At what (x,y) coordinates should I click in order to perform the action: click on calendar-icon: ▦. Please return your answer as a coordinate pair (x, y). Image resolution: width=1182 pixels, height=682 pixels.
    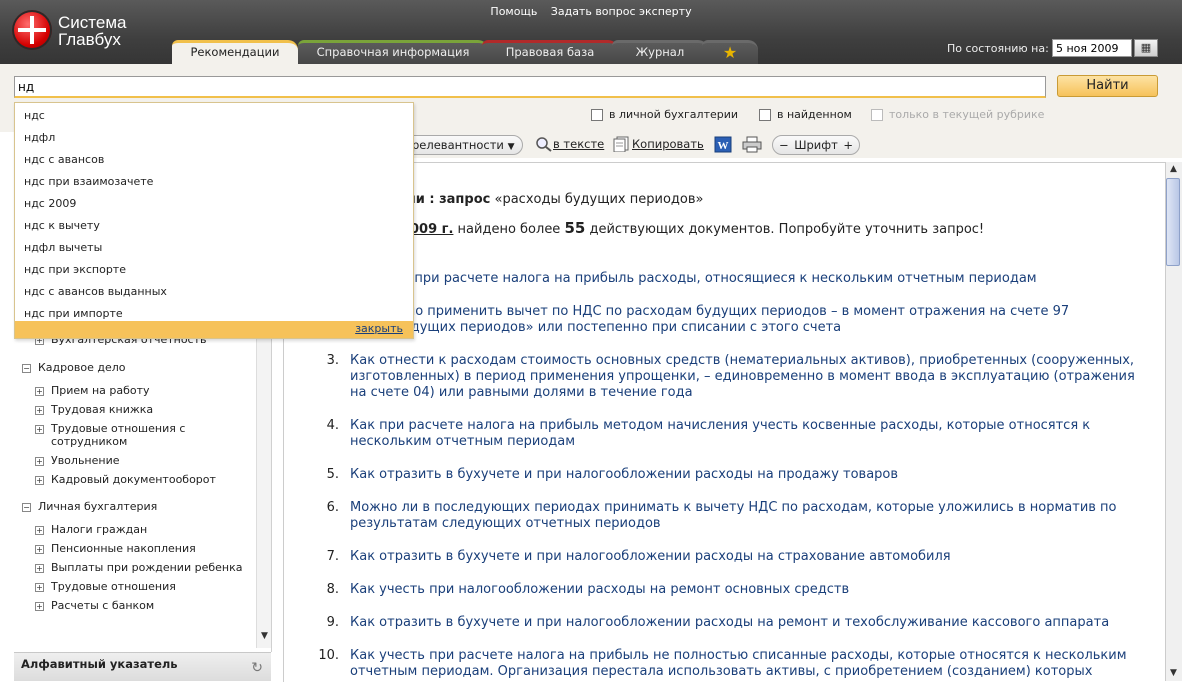
    Looking at the image, I should click on (1146, 47).